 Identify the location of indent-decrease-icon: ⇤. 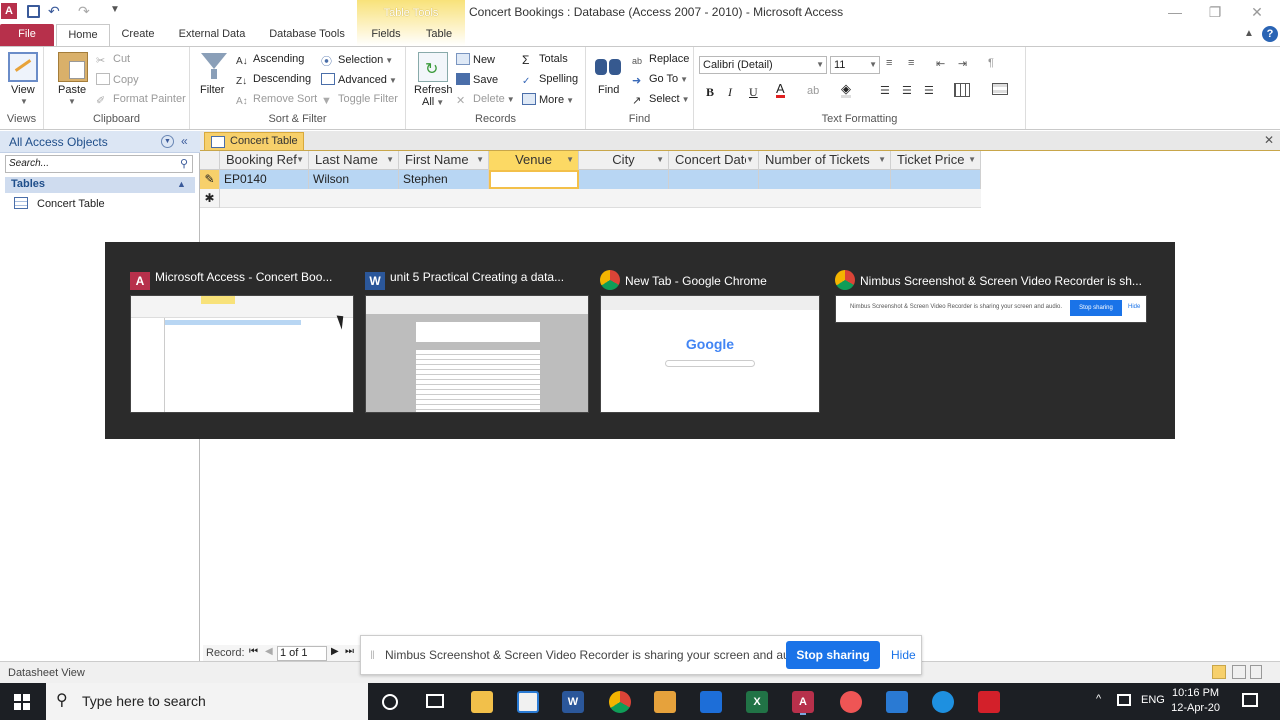
(940, 63).